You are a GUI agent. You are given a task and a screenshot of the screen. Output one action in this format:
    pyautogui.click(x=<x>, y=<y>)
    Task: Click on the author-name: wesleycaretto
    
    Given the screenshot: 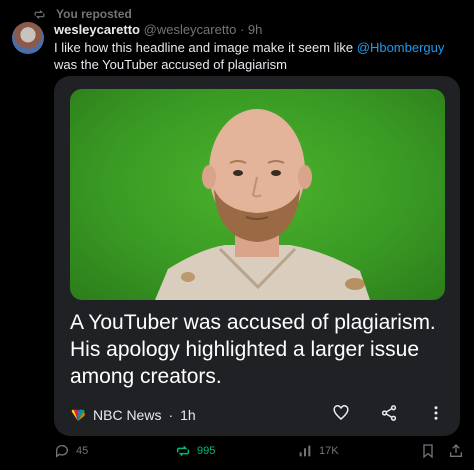 What is the action you would take?
    pyautogui.click(x=97, y=29)
    